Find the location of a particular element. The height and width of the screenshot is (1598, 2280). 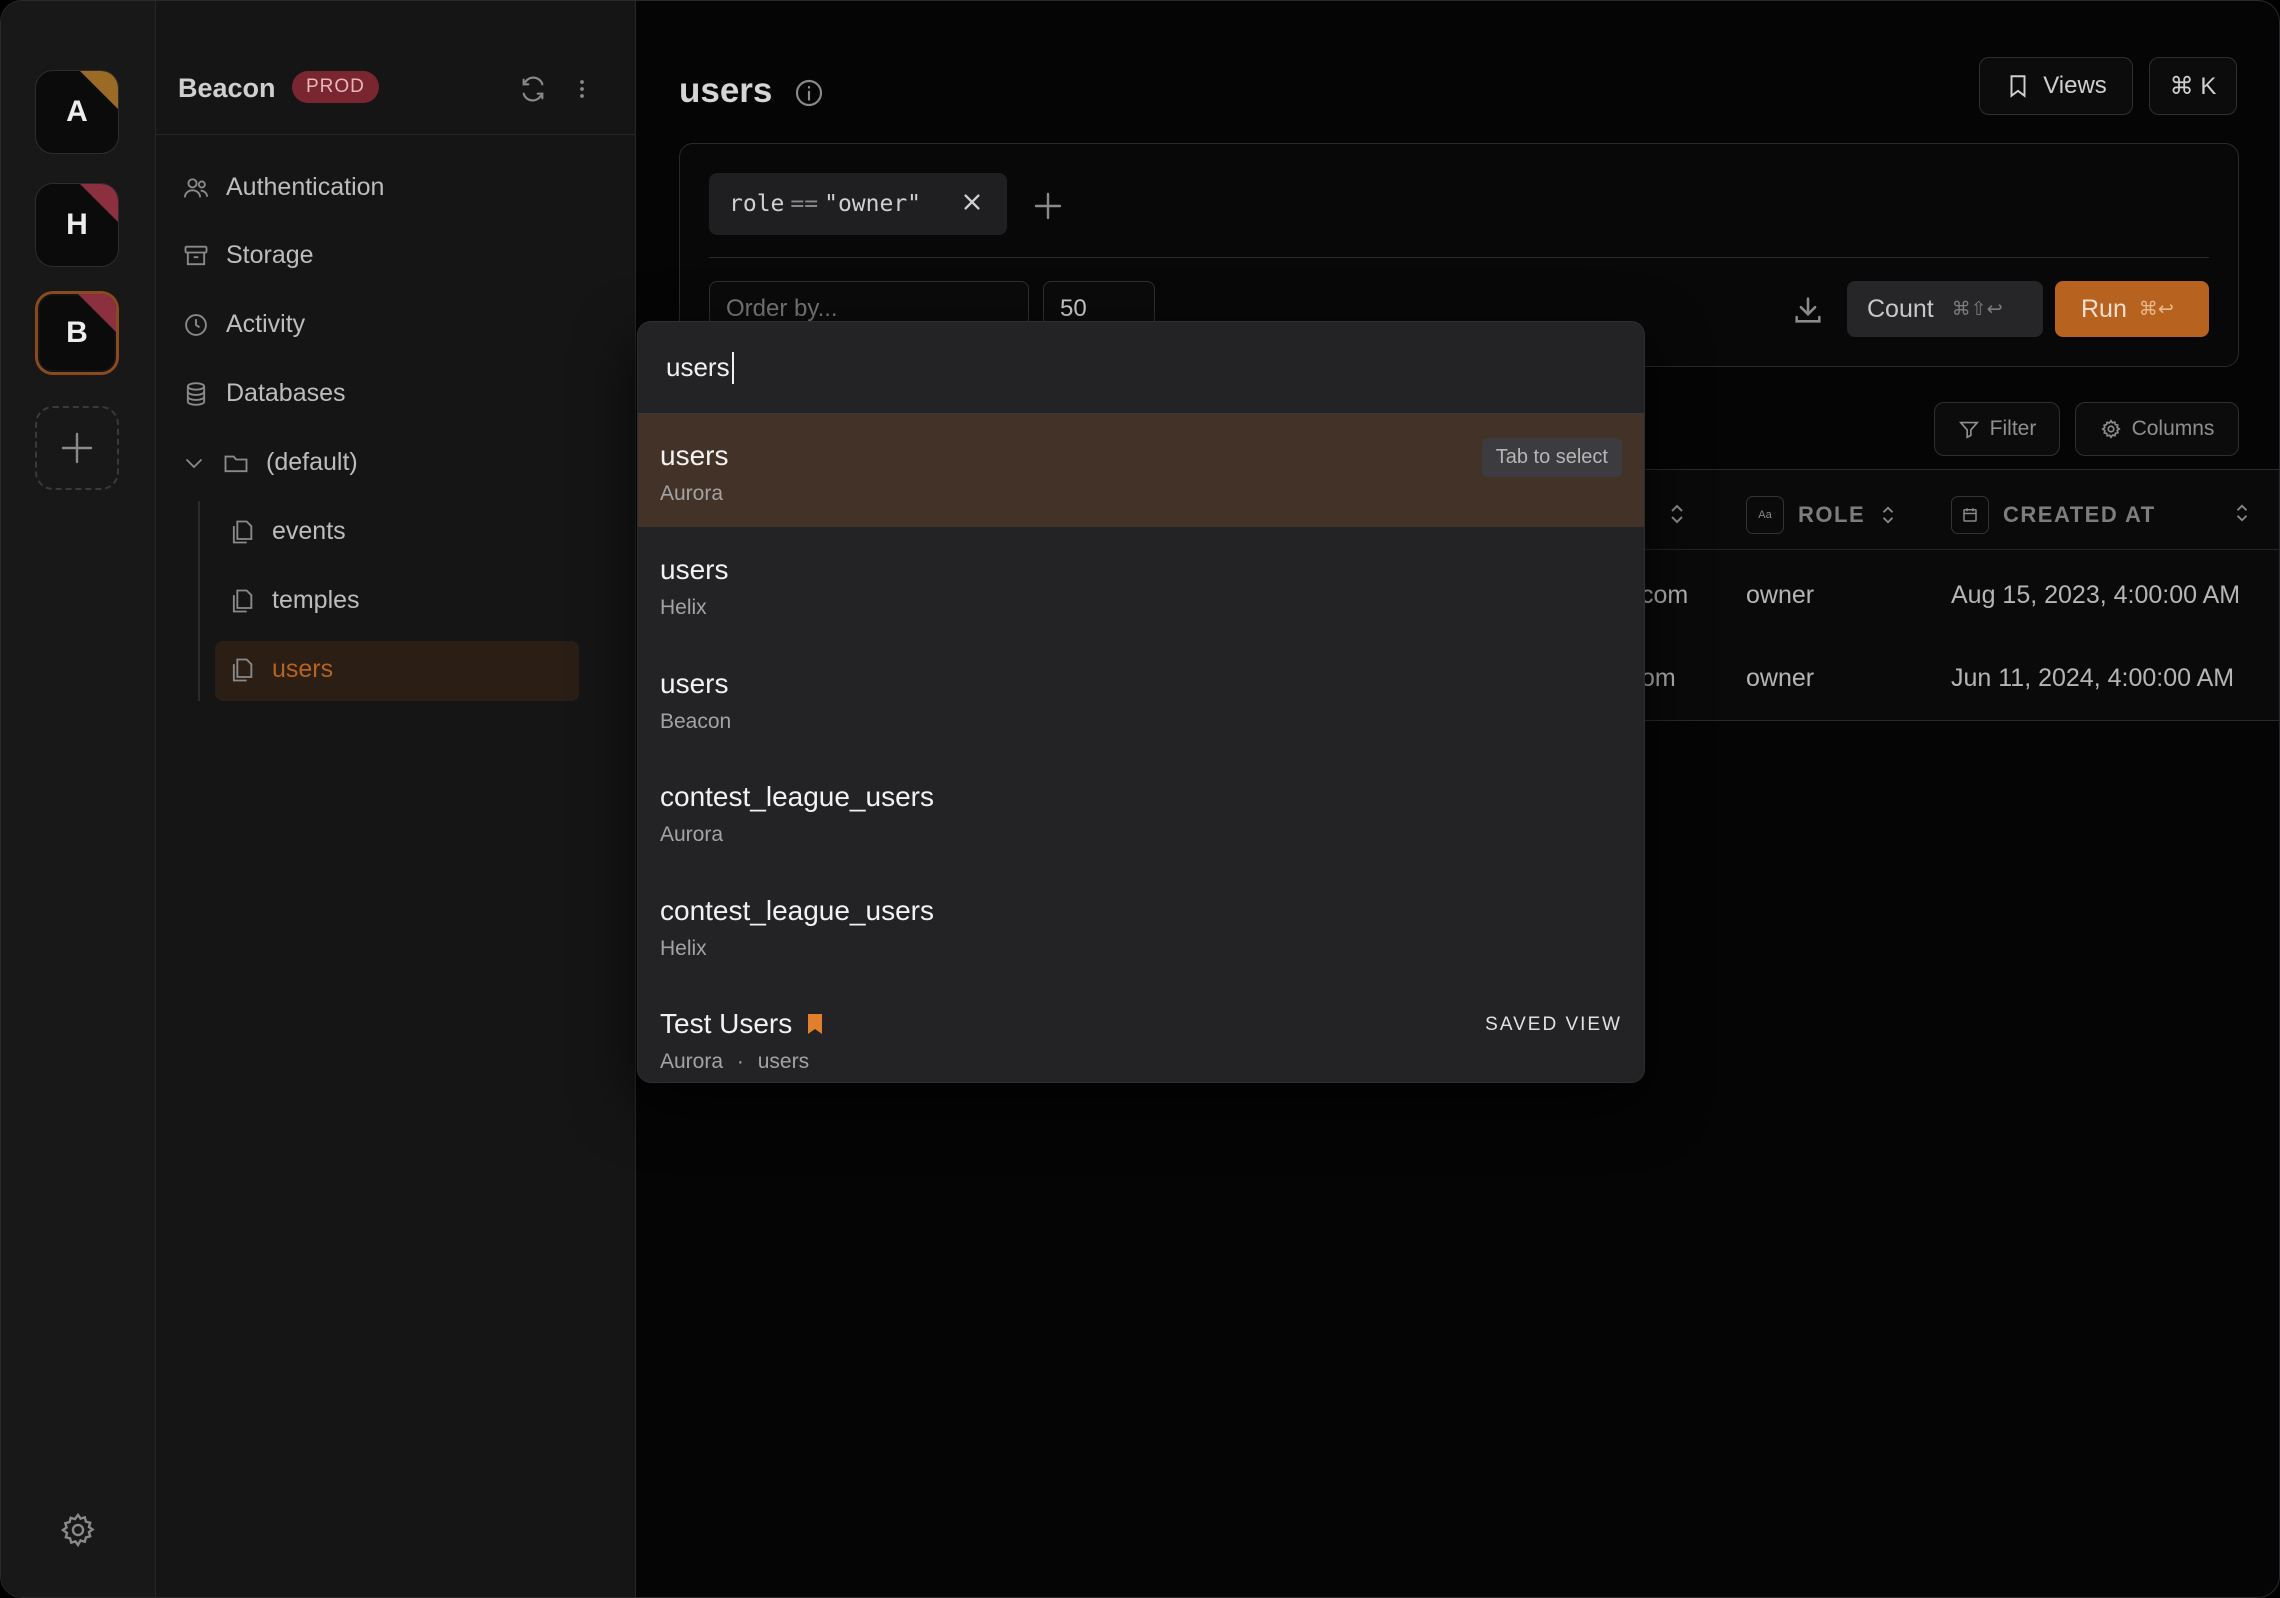

sidebar-item-label: users is located at coordinates (303, 669).